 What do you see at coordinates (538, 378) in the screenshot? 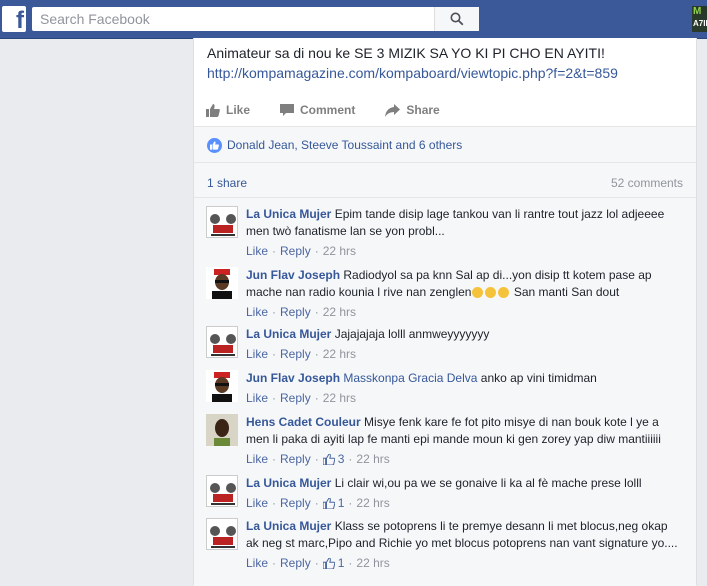
I see `comment-text: anko ap vini timidman` at bounding box center [538, 378].